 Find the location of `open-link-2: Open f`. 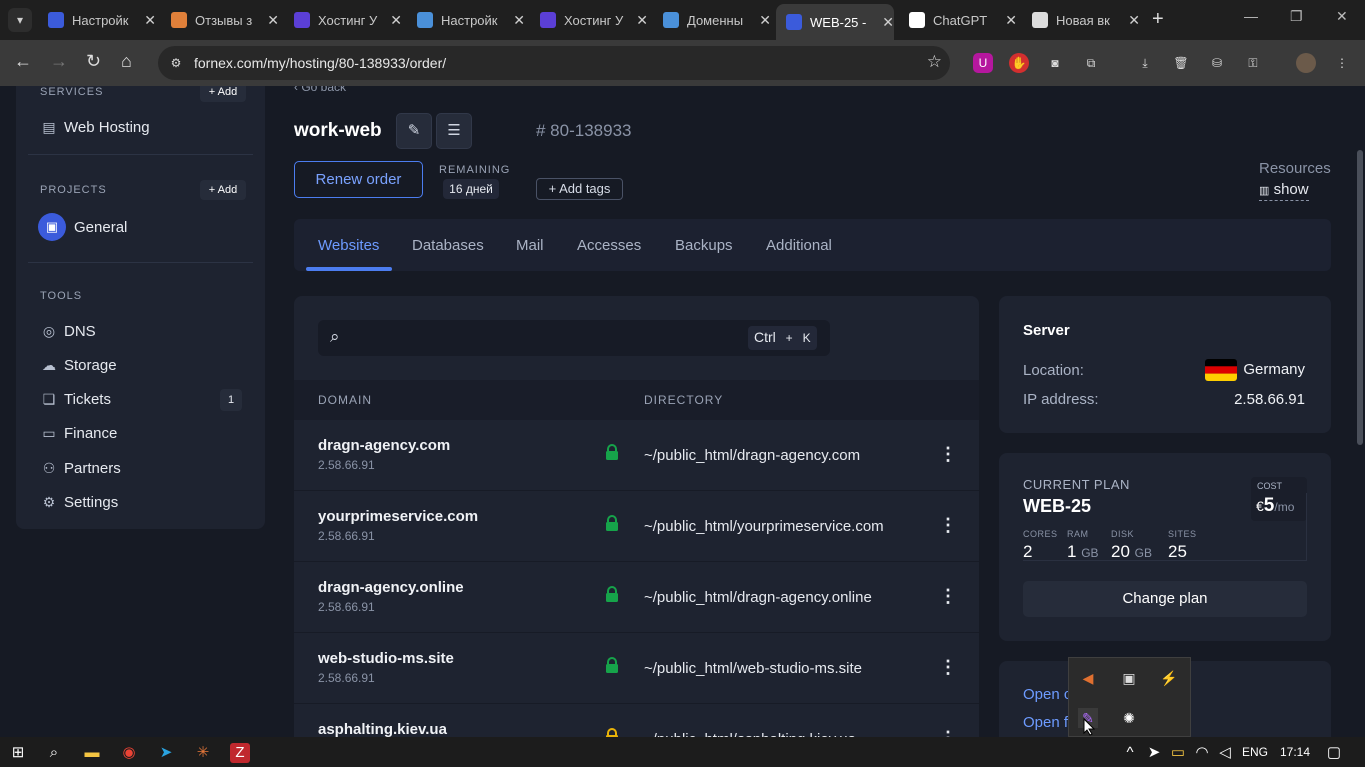

open-link-2: Open f is located at coordinates (1045, 722).